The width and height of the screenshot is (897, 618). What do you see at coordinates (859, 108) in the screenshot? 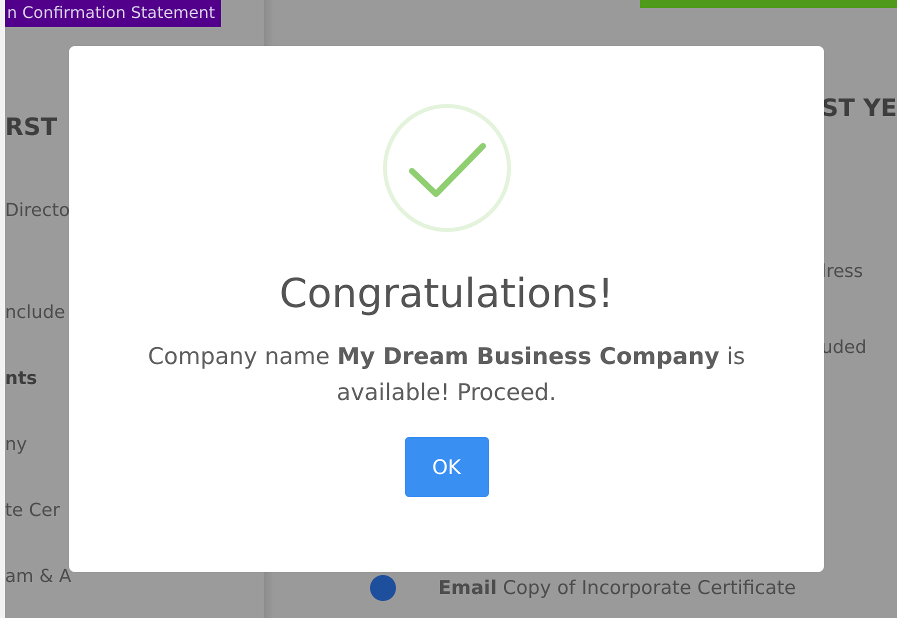
I see `section-heading: ST YE` at bounding box center [859, 108].